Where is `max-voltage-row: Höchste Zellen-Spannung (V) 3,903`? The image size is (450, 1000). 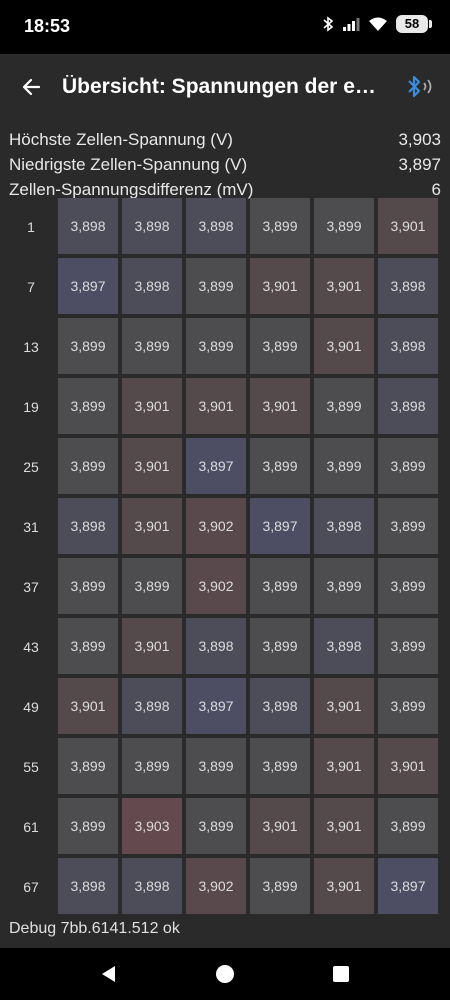
max-voltage-row: Höchste Zellen-Spannung (V) 3,903 is located at coordinates (225, 139).